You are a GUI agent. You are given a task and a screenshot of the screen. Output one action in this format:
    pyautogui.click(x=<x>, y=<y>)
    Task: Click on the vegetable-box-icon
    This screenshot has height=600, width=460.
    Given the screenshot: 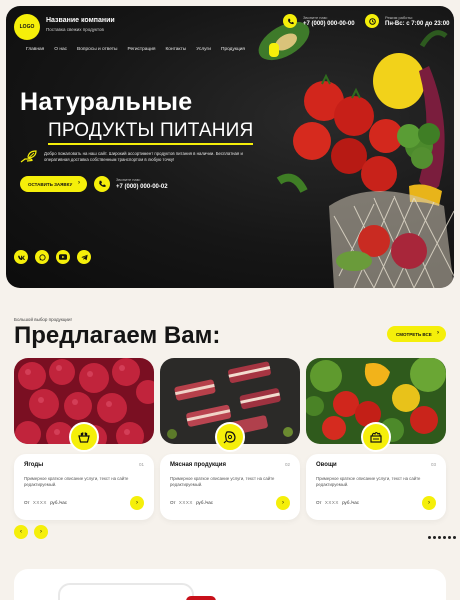 What is the action you would take?
    pyautogui.click(x=376, y=437)
    